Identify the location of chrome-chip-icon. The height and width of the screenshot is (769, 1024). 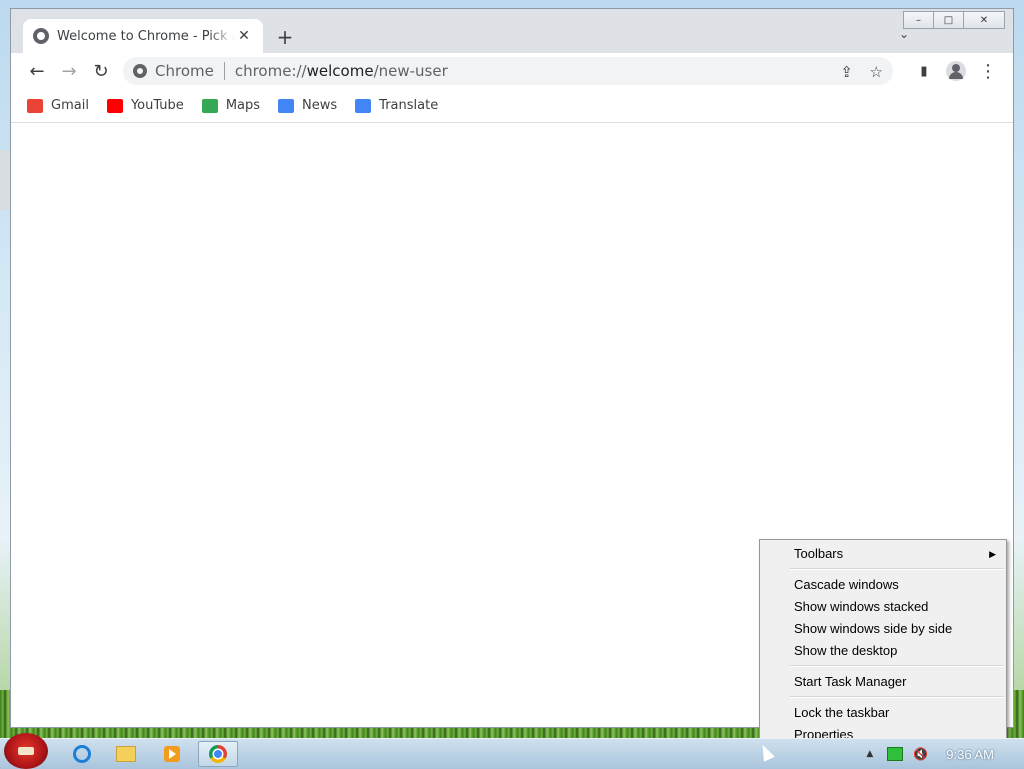
(140, 71).